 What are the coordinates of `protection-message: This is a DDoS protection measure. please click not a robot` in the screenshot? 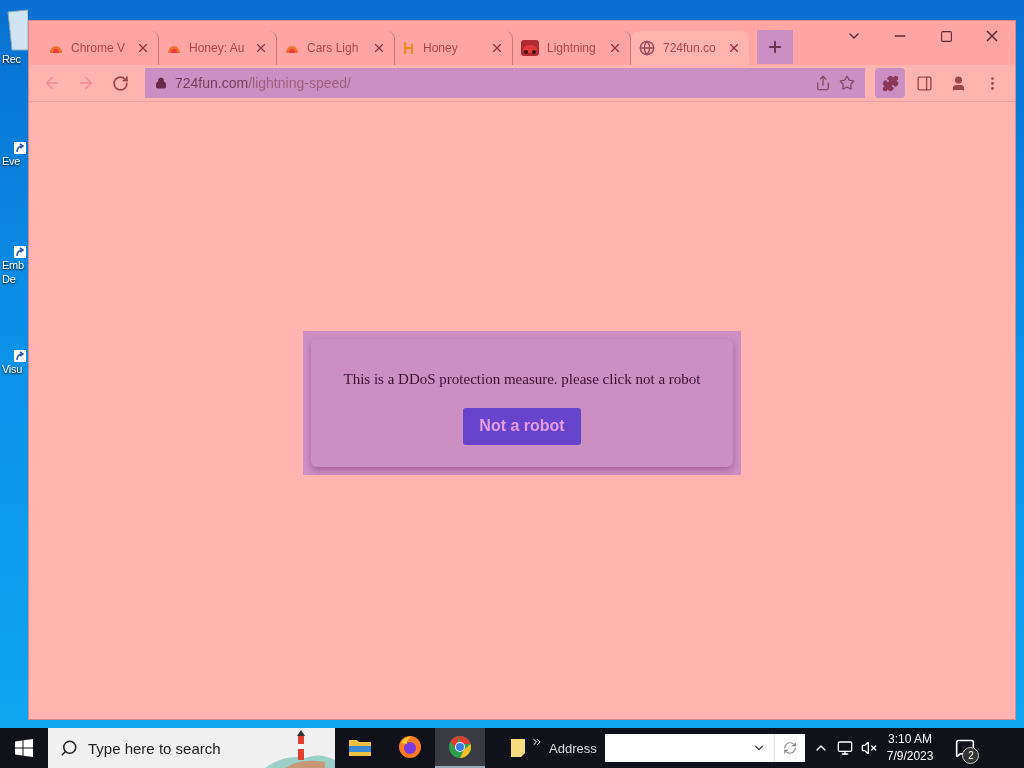 It's located at (522, 379).